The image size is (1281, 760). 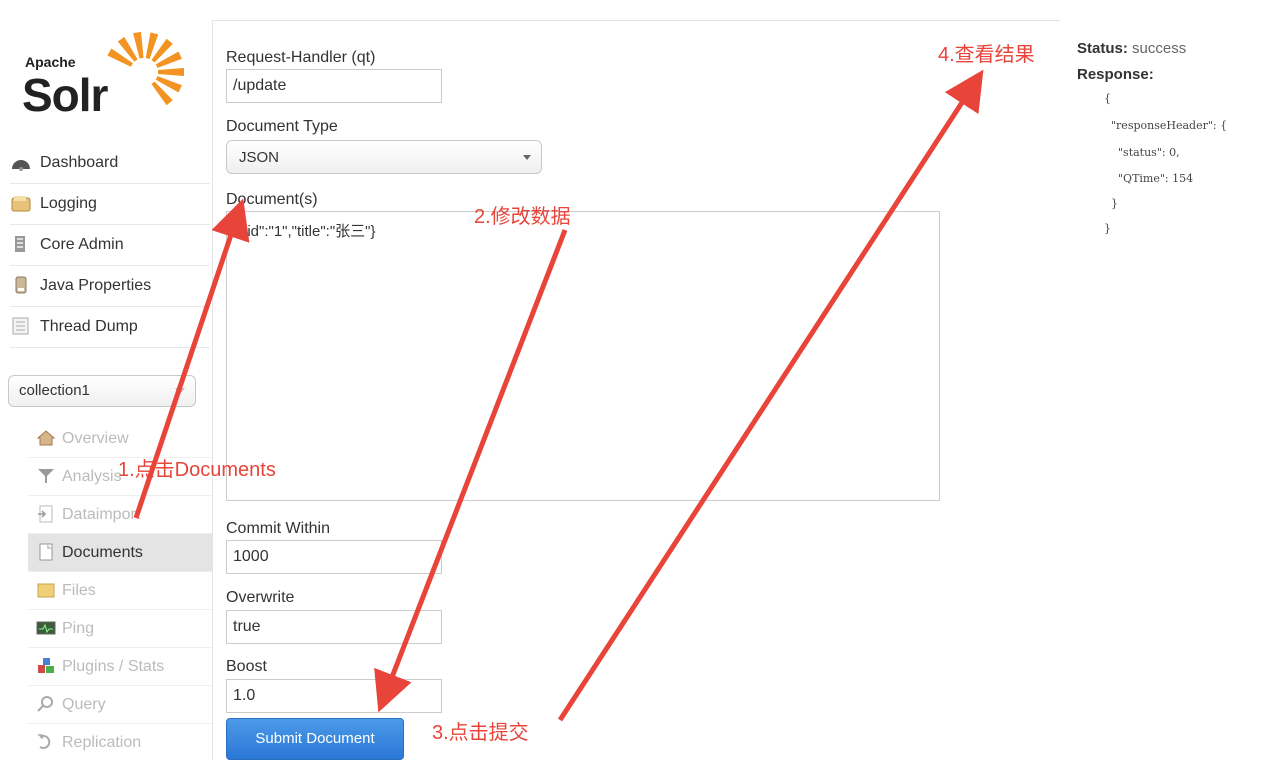 What do you see at coordinates (78, 628) in the screenshot?
I see `core-nav-ping-label: Ping` at bounding box center [78, 628].